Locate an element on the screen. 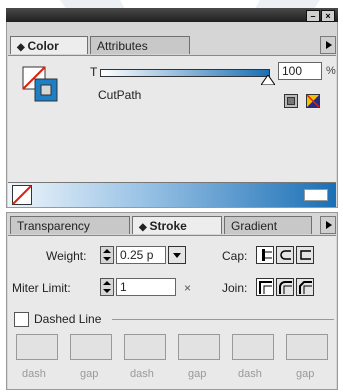  tab-gradient-label: Gradient is located at coordinates (254, 226).